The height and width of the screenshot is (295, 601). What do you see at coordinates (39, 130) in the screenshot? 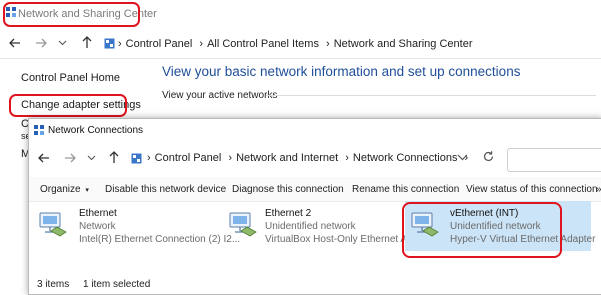
I see `network-connections-icon` at bounding box center [39, 130].